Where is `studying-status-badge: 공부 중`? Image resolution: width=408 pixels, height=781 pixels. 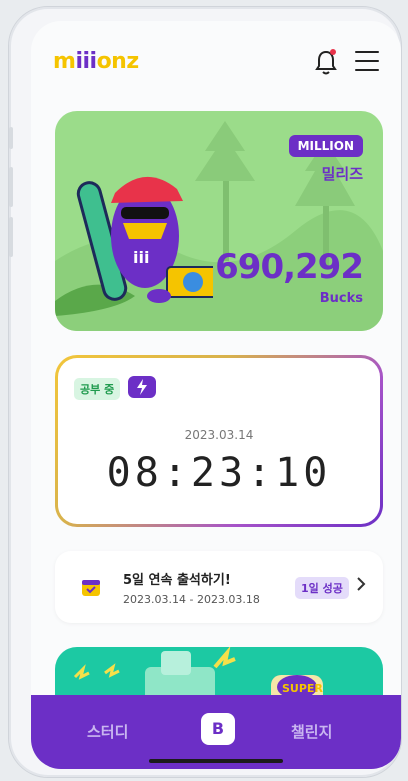
studying-status-badge: 공부 중 is located at coordinates (97, 389).